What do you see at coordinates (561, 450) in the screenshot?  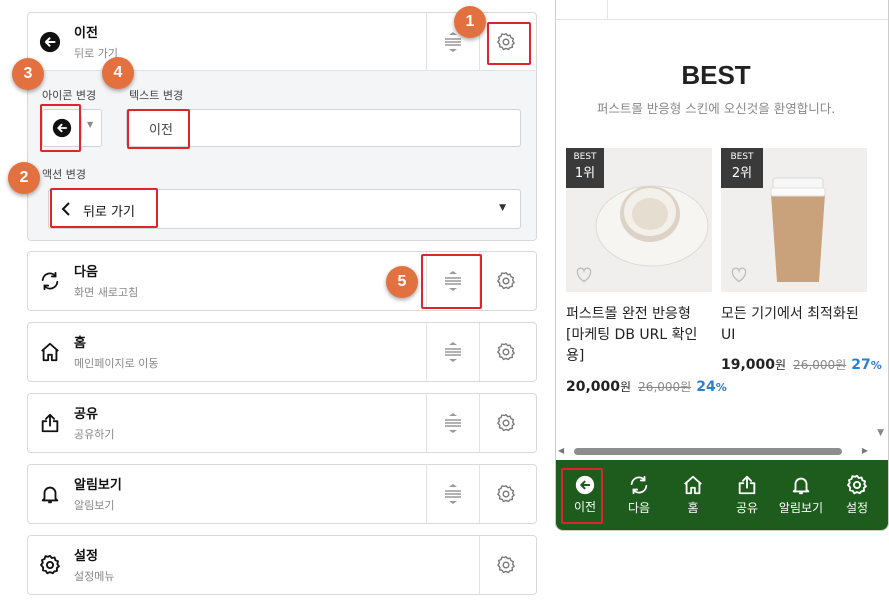 I see `scroll-left-arrow: ◀` at bounding box center [561, 450].